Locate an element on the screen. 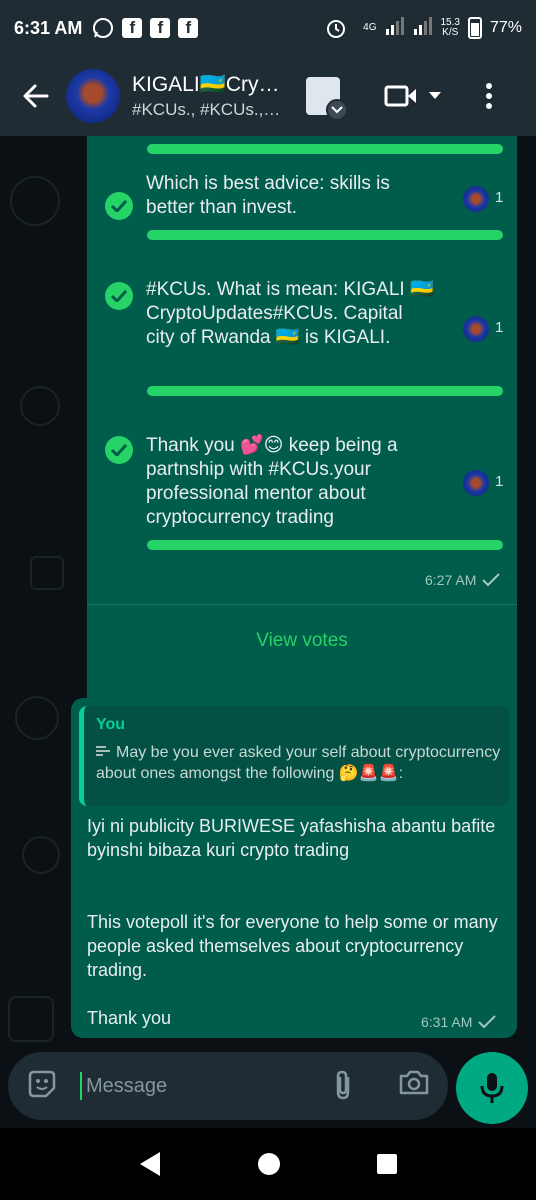  call-options-button is located at coordinates (435, 96).